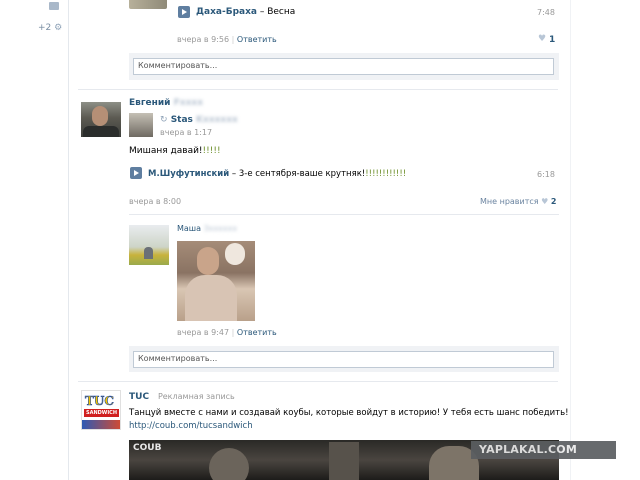  I want to click on share-count-text: +2, so click(45, 28).